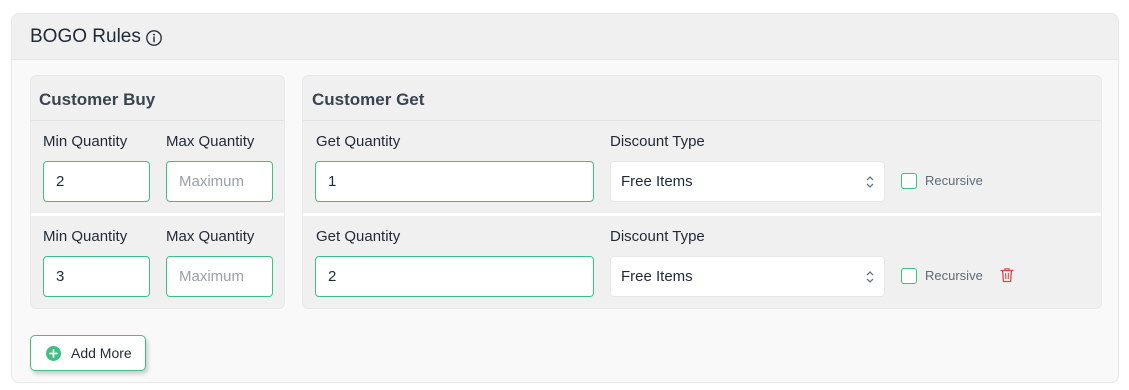 Image resolution: width=1129 pixels, height=390 pixels. Describe the element at coordinates (454, 276) in the screenshot. I see `get-quantity-input: 2` at that location.